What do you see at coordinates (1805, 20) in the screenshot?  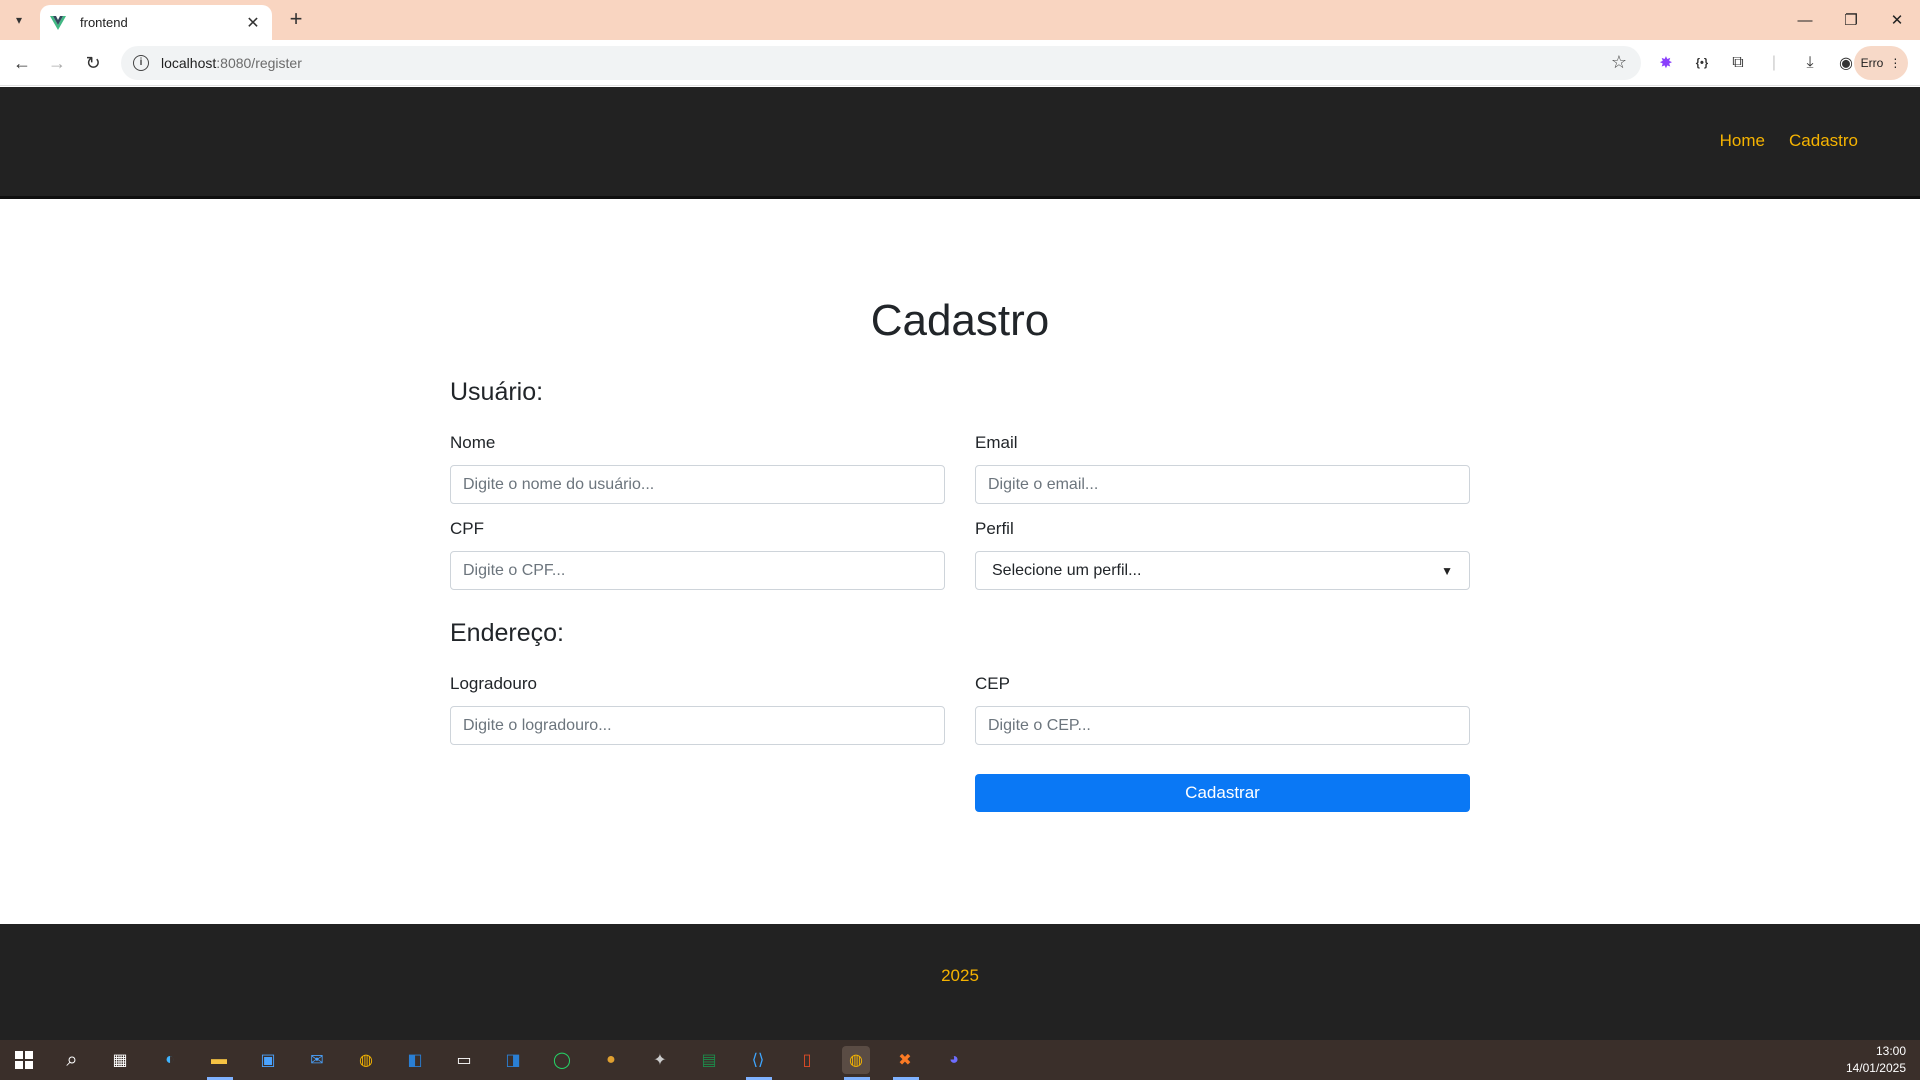 I see `minimize-icon: —` at bounding box center [1805, 20].